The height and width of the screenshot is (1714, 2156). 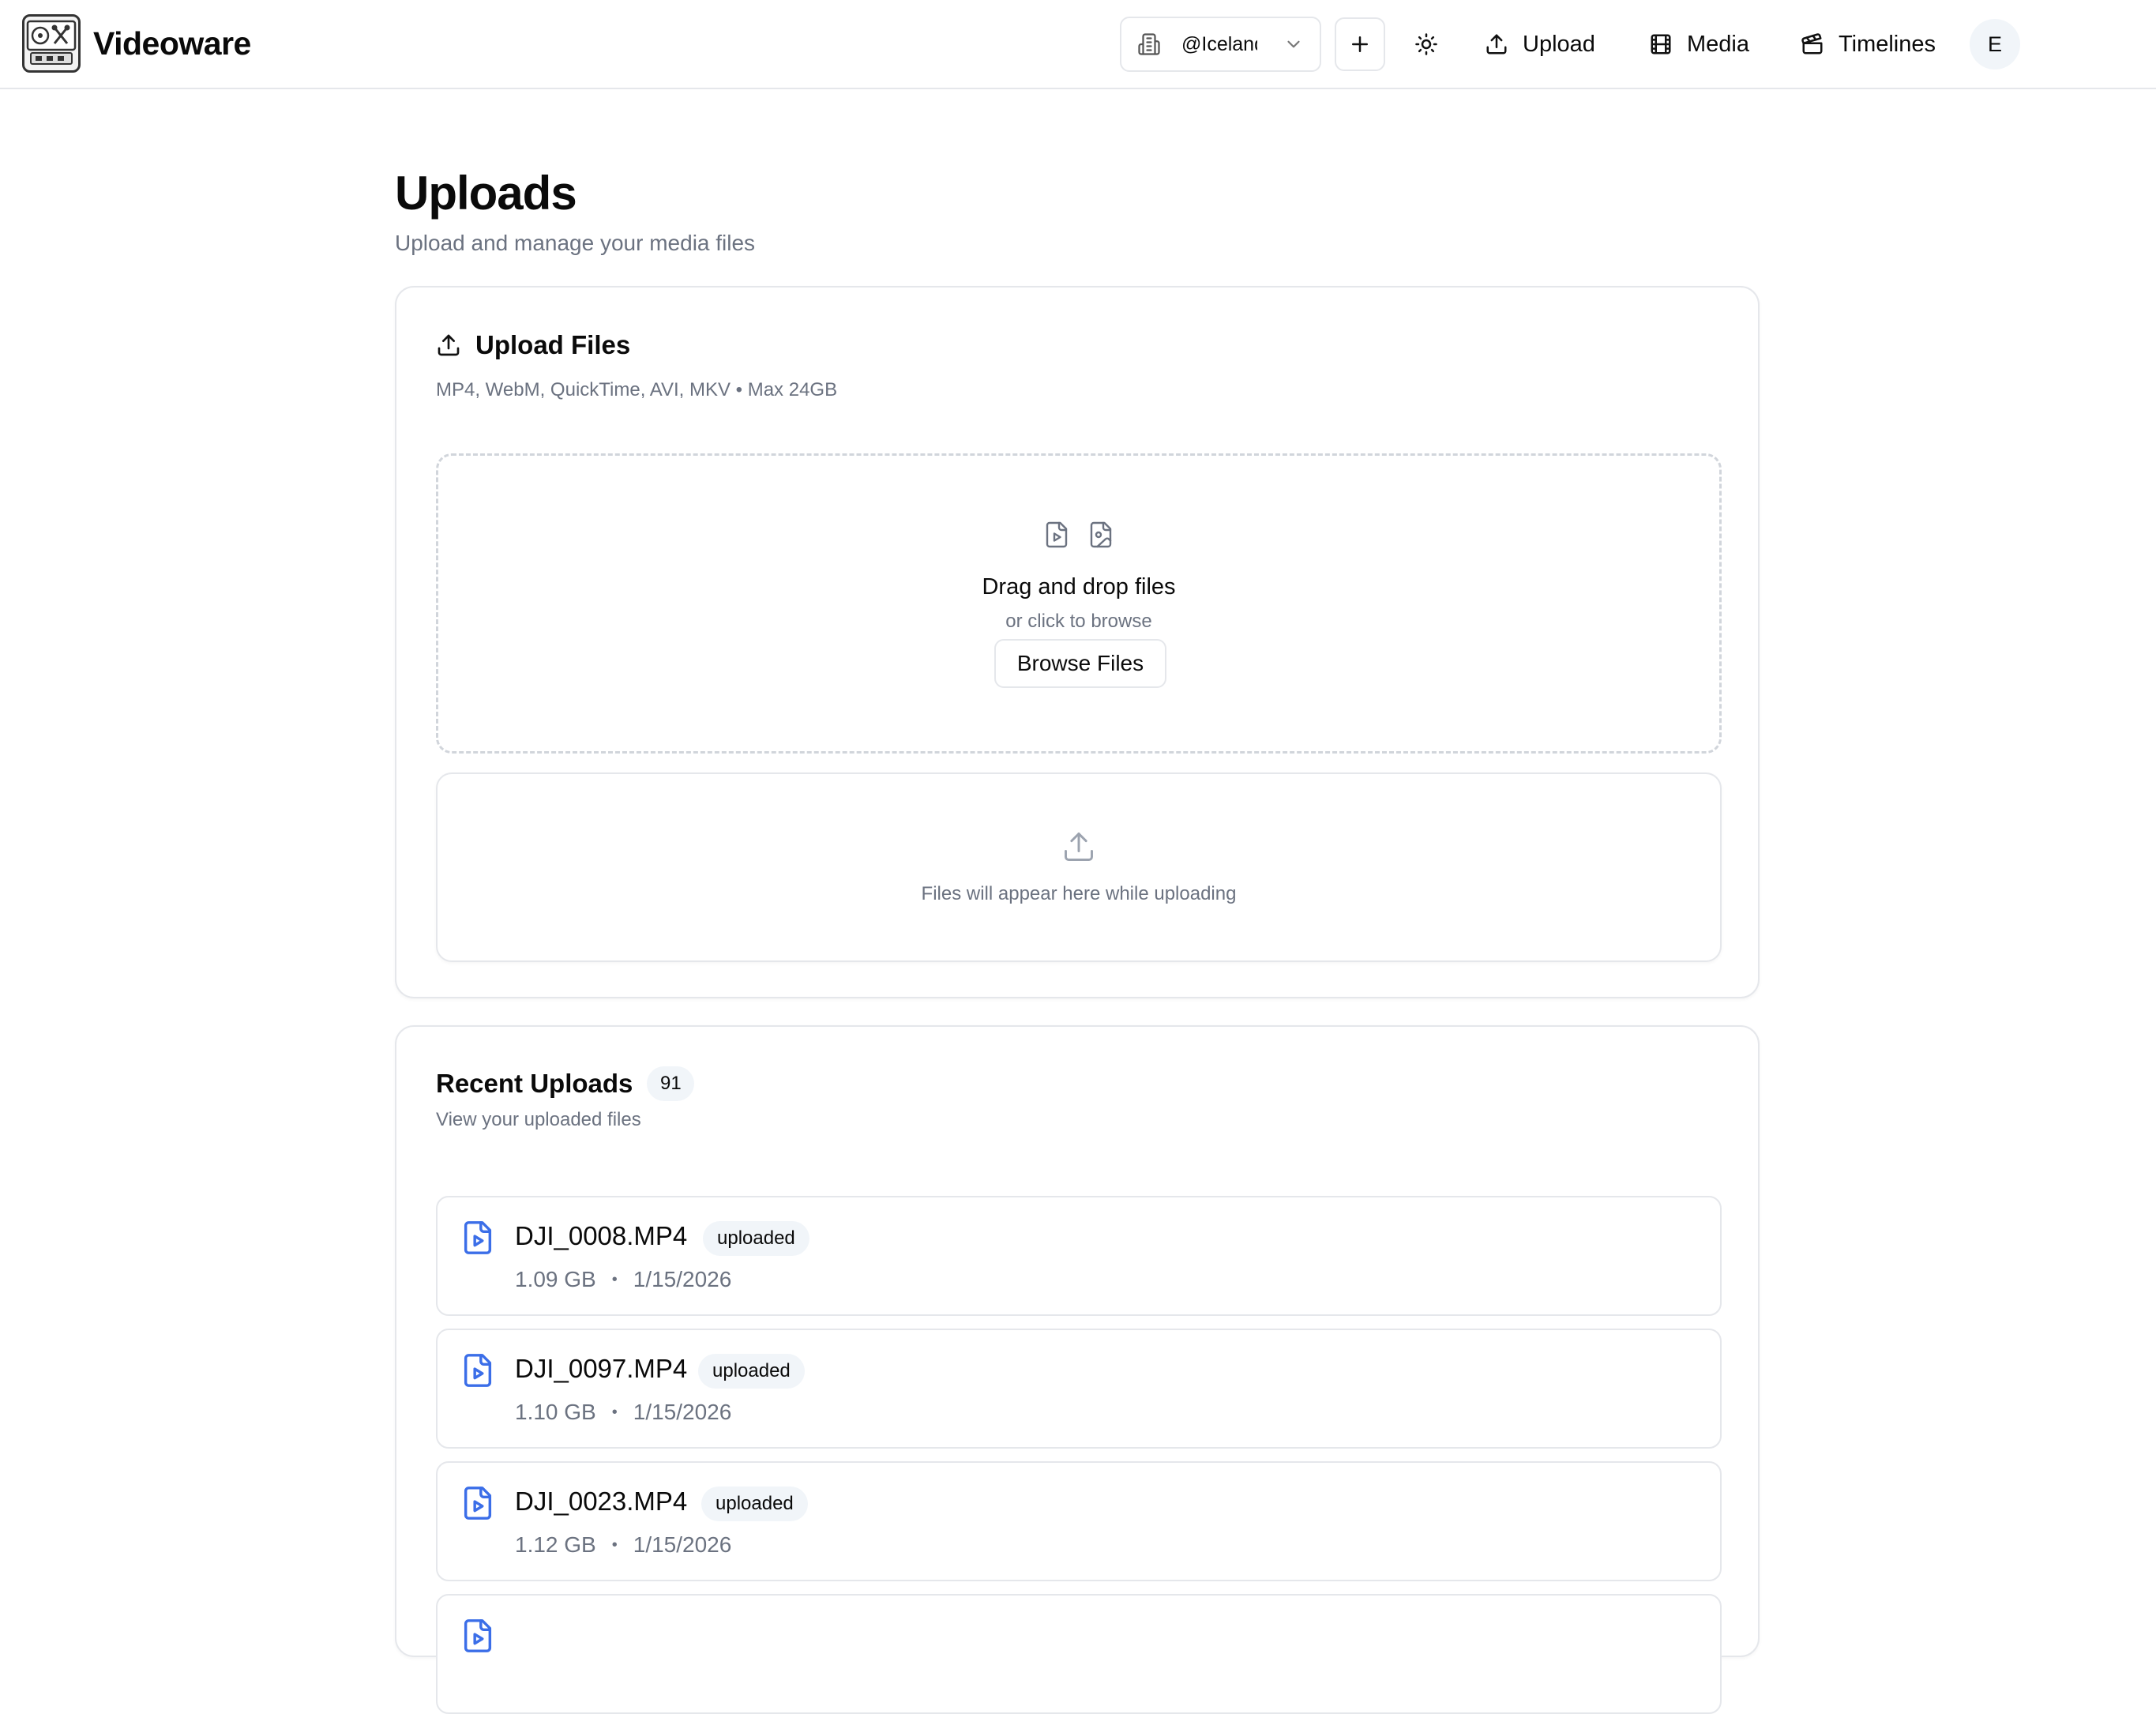 What do you see at coordinates (172, 43) in the screenshot?
I see `brand-name: Videoware` at bounding box center [172, 43].